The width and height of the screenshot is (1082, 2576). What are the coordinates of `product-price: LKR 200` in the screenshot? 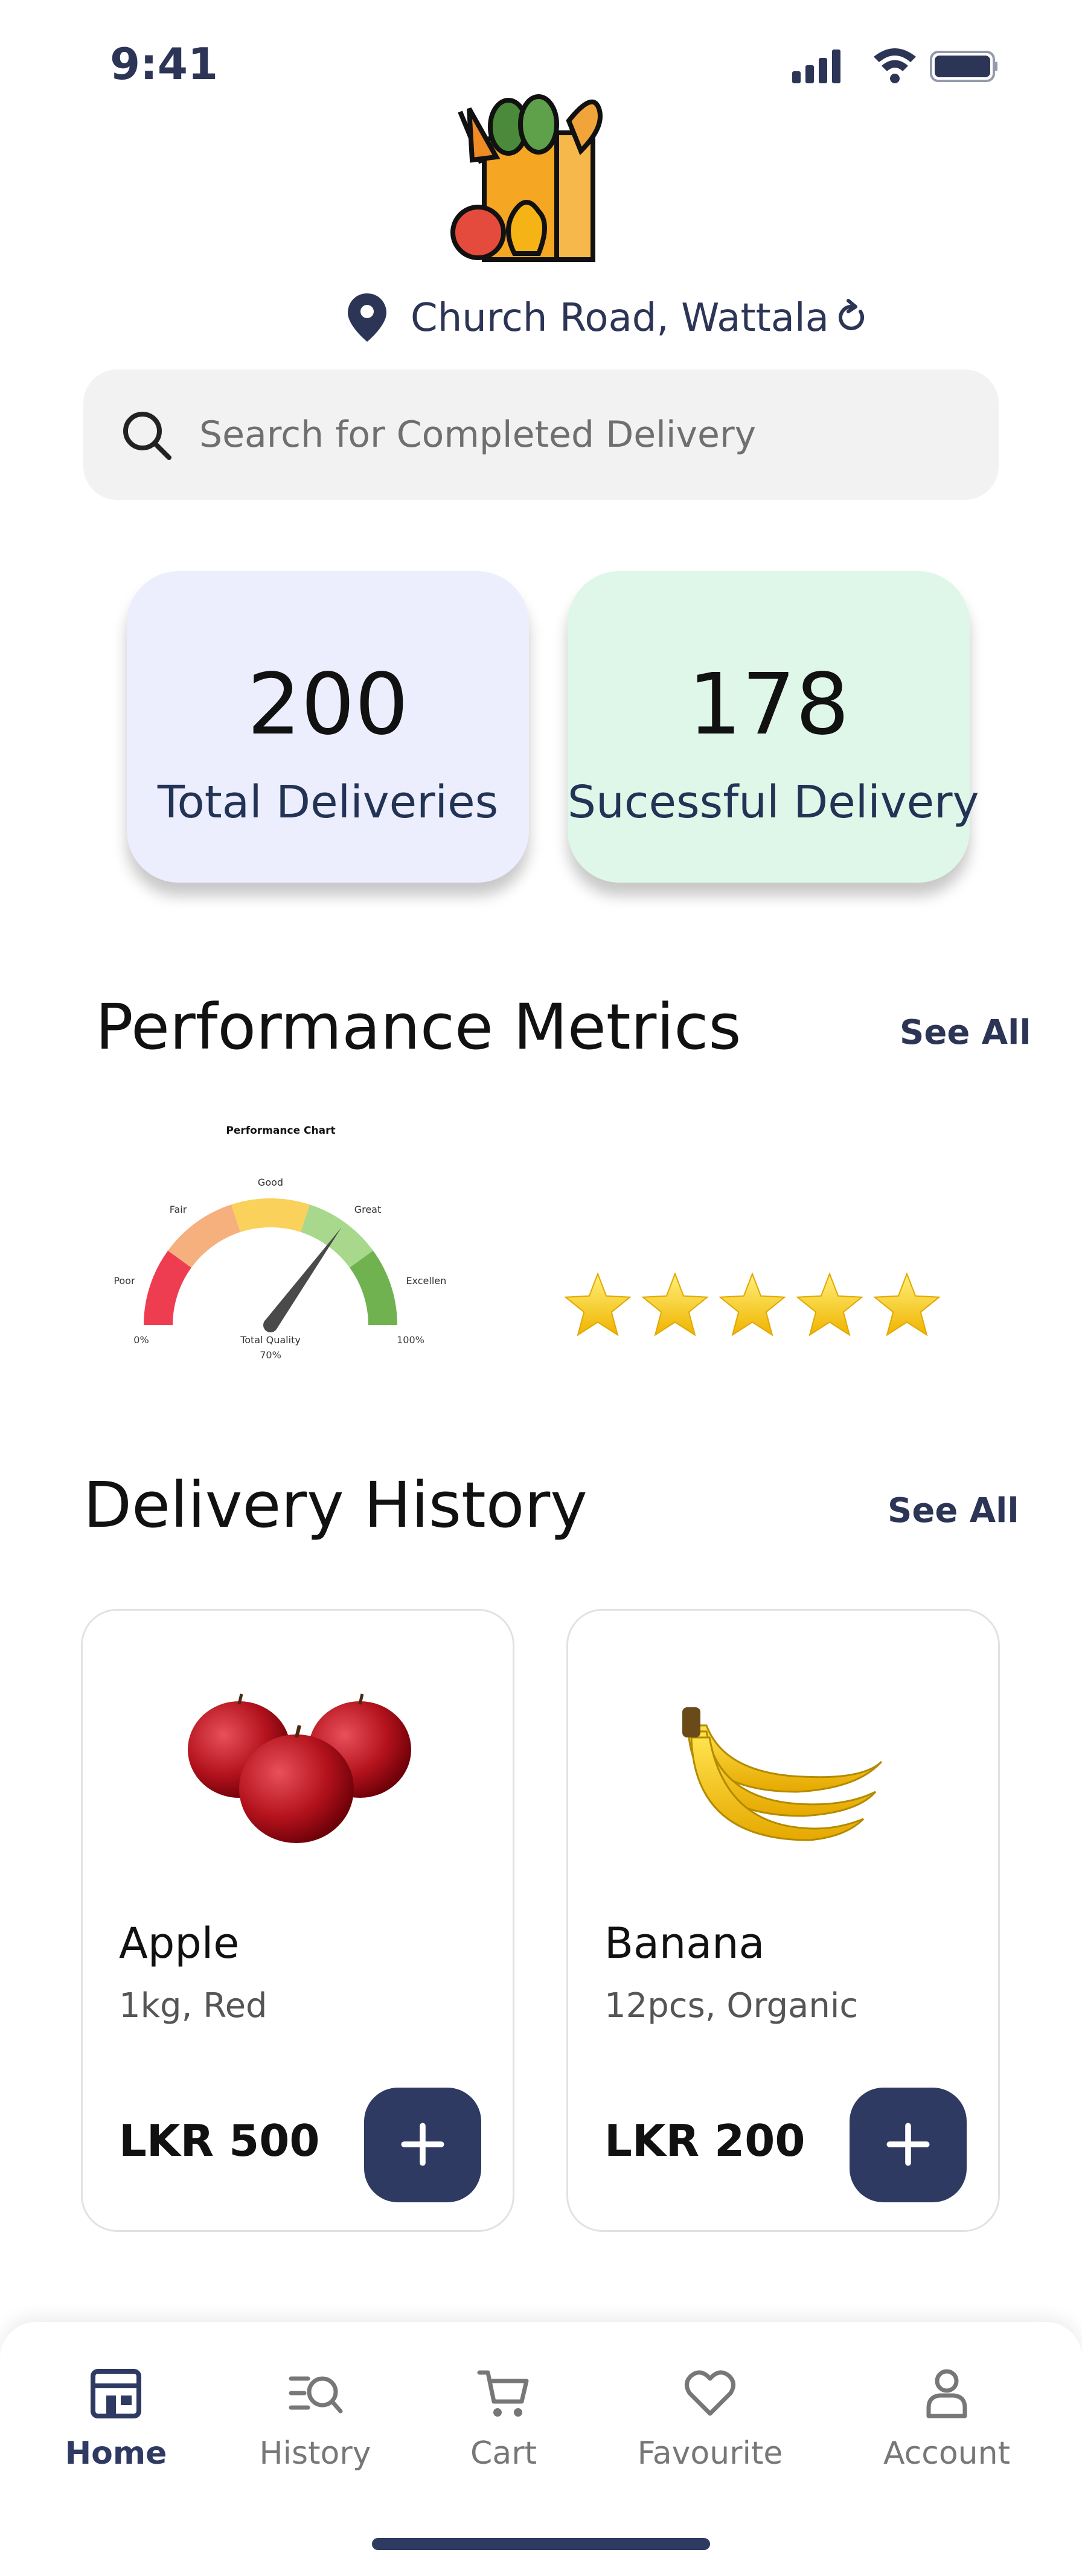 It's located at (705, 2141).